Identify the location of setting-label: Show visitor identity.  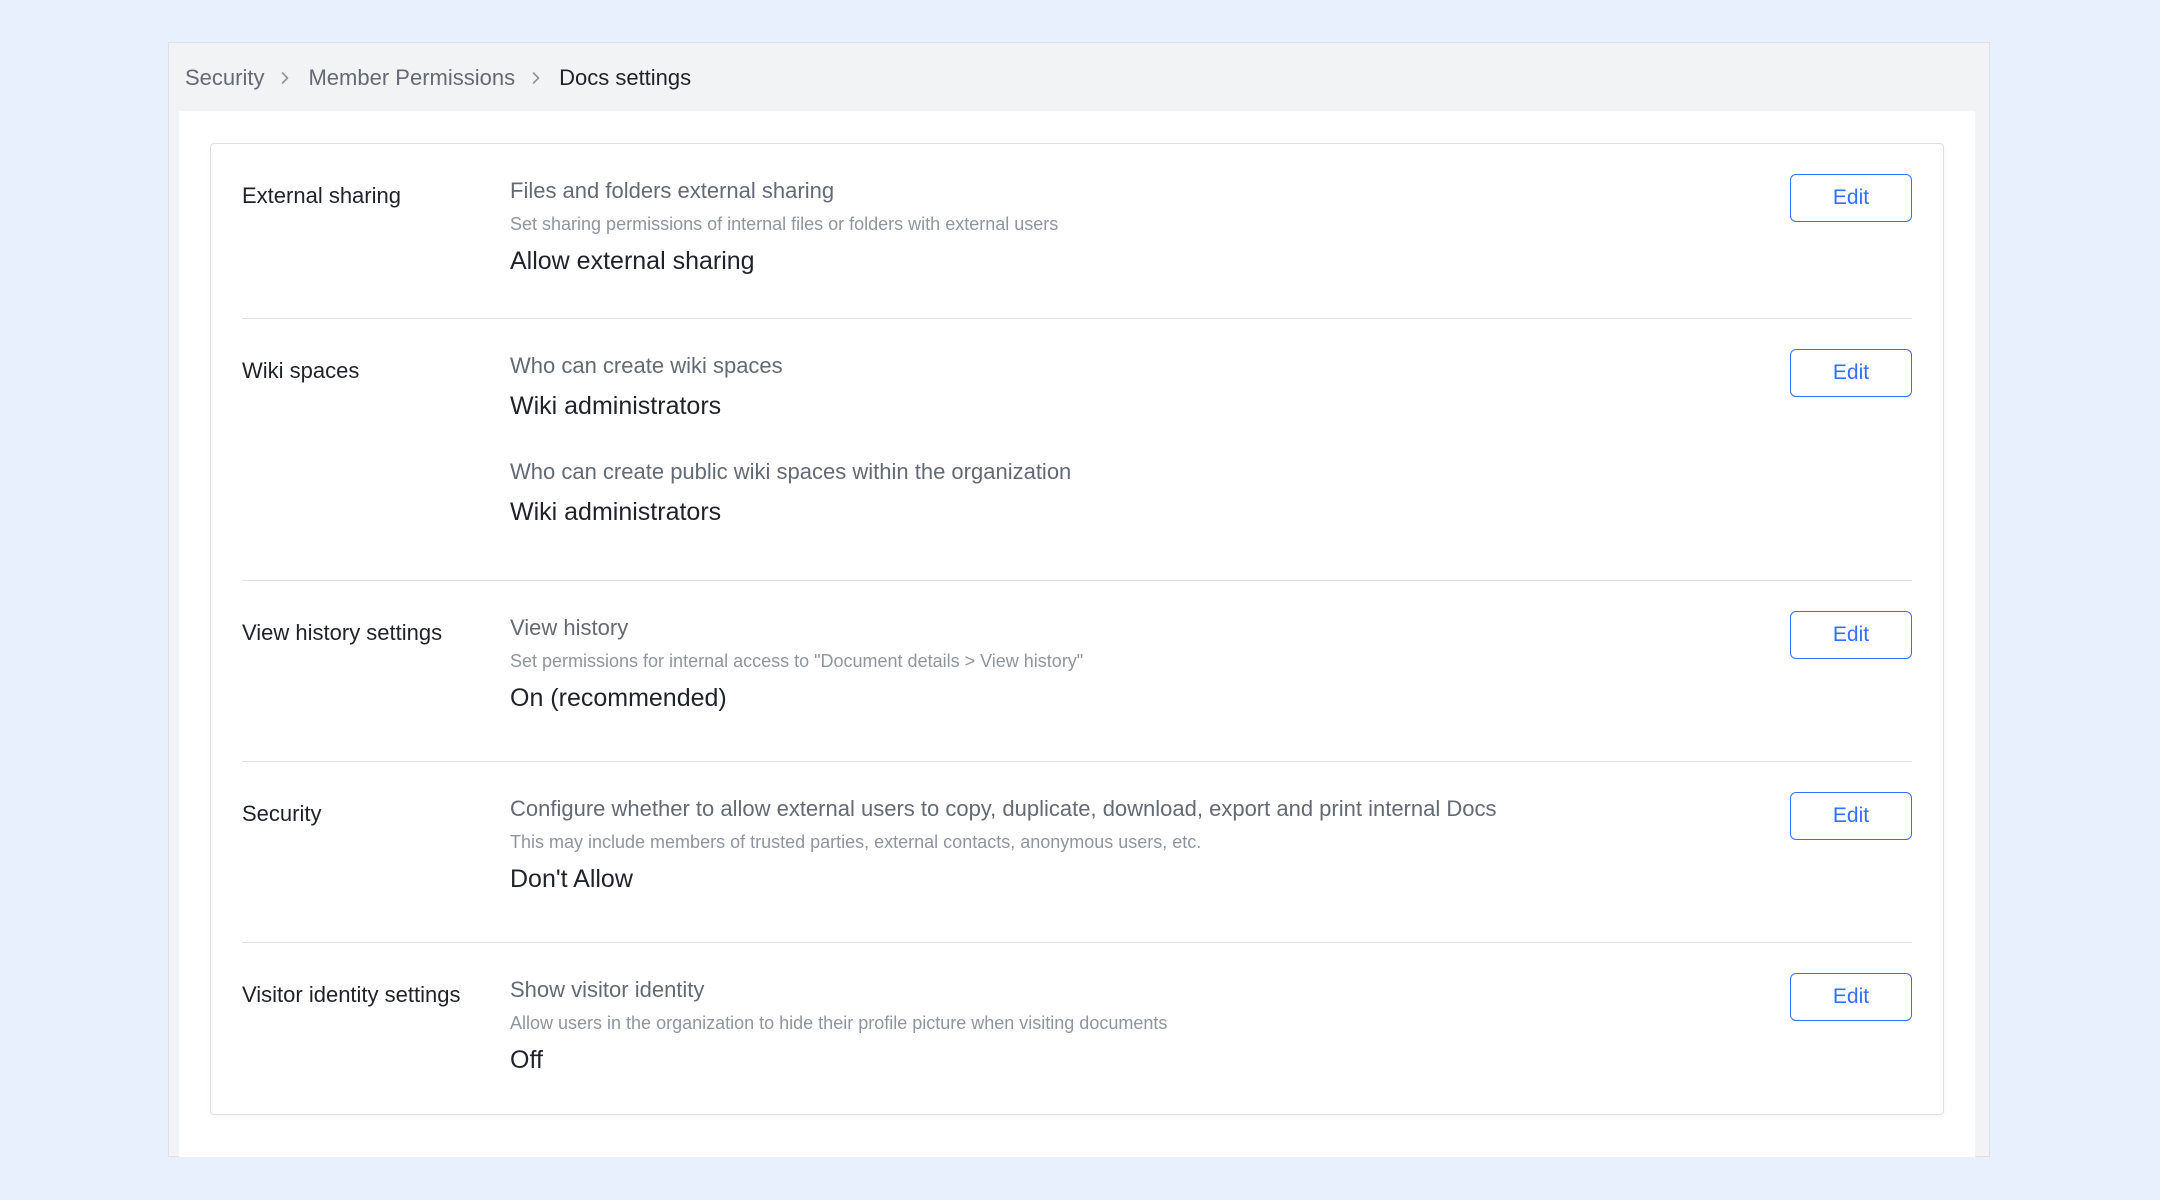
(607, 989).